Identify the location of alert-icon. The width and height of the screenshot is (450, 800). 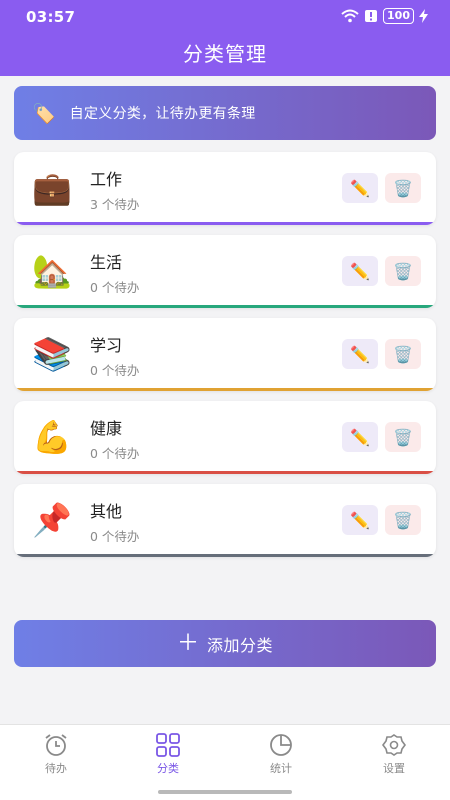
(371, 16).